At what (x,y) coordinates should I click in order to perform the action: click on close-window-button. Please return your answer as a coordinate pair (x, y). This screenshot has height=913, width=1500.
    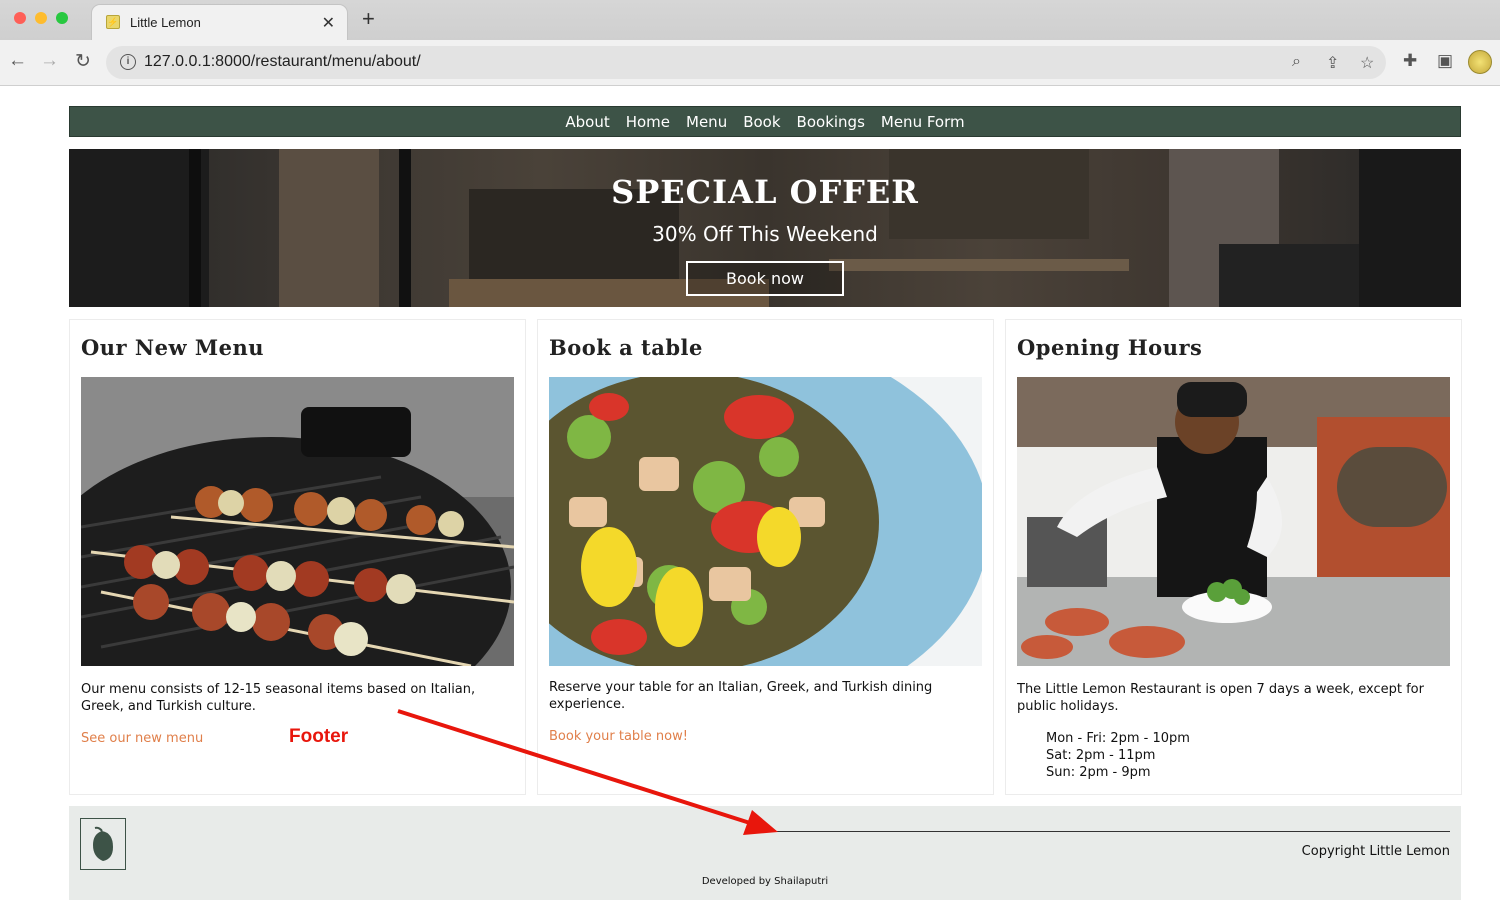
    Looking at the image, I should click on (20, 18).